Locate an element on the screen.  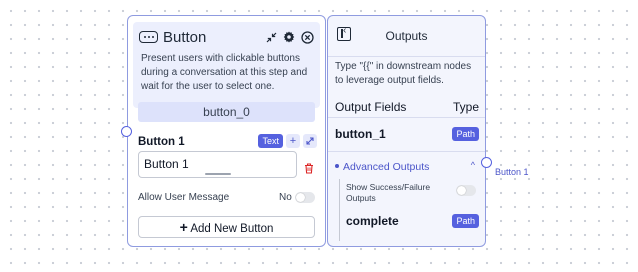
add-new-button-label: Add New Button is located at coordinates (232, 229).